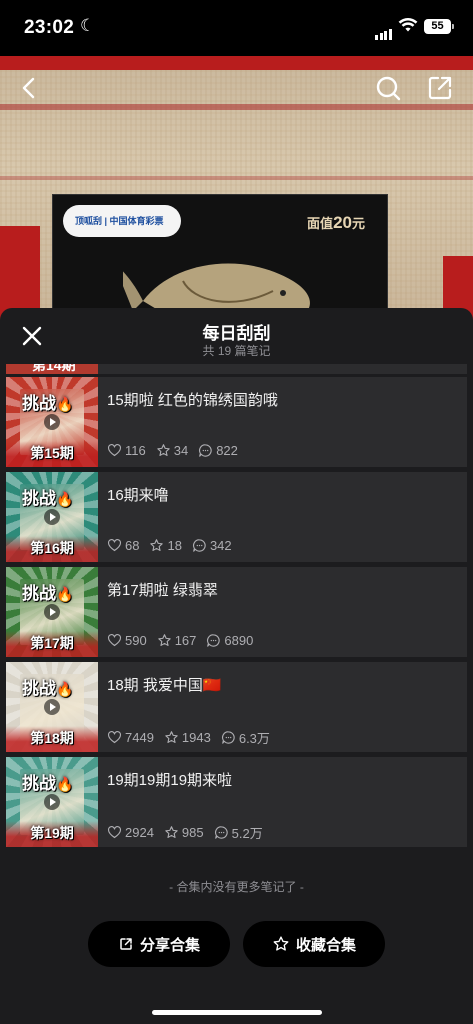 This screenshot has width=473, height=1024. What do you see at coordinates (52, 738) in the screenshot?
I see `issue-label: 第18期` at bounding box center [52, 738].